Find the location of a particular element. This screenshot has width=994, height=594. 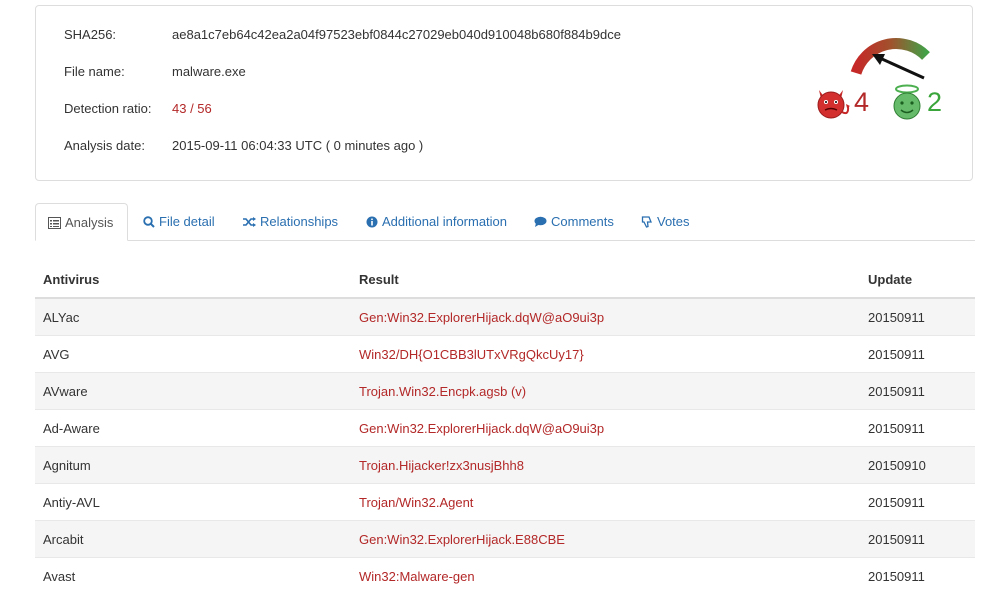

angel-icon is located at coordinates (907, 102).